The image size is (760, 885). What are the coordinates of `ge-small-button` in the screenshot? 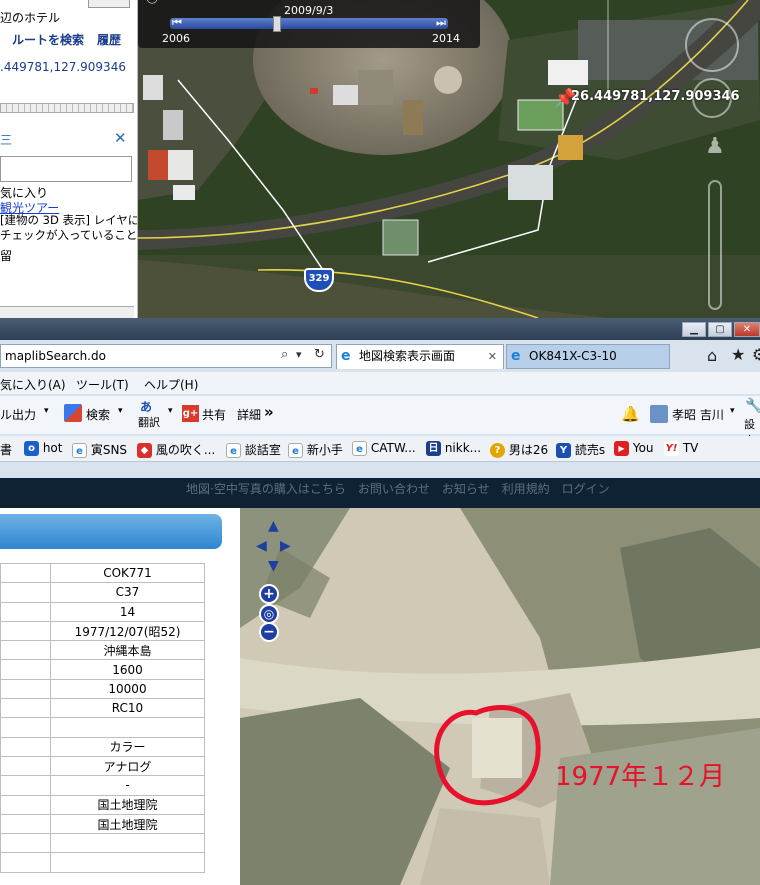 It's located at (109, 4).